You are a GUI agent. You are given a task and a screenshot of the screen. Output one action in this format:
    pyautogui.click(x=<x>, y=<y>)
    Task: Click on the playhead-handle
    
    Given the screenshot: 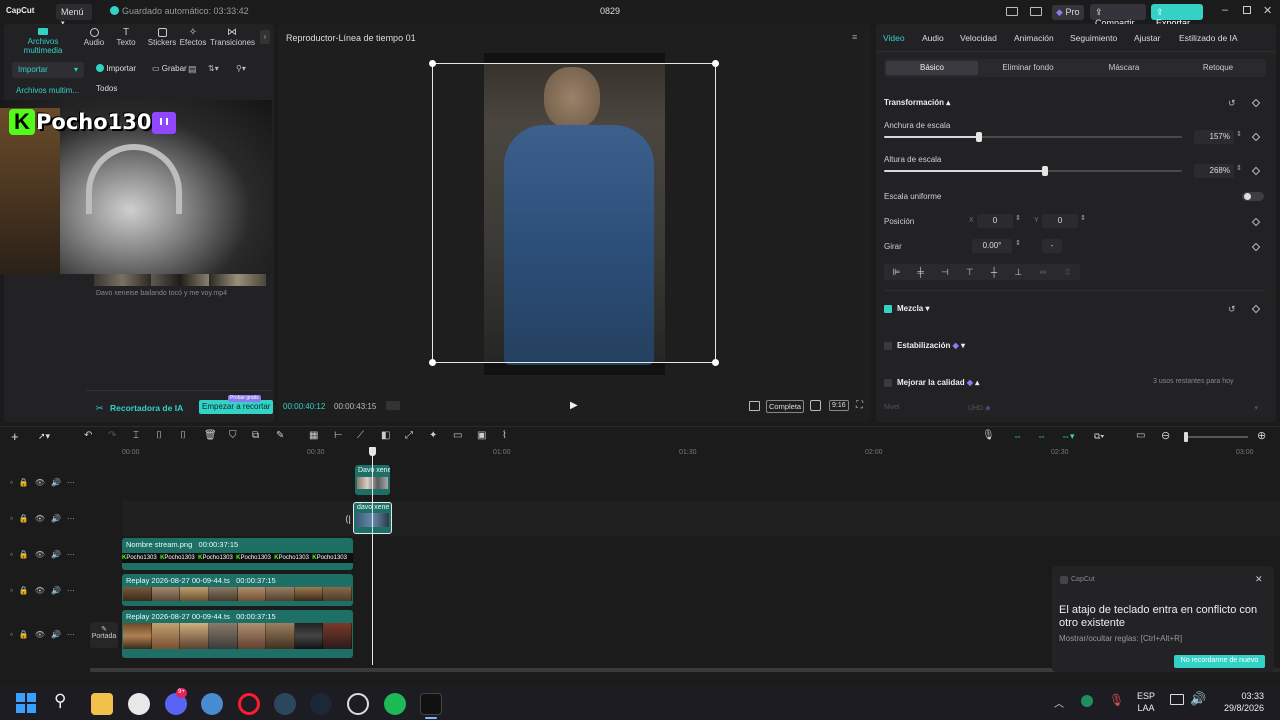 What is the action you would take?
    pyautogui.click(x=372, y=451)
    